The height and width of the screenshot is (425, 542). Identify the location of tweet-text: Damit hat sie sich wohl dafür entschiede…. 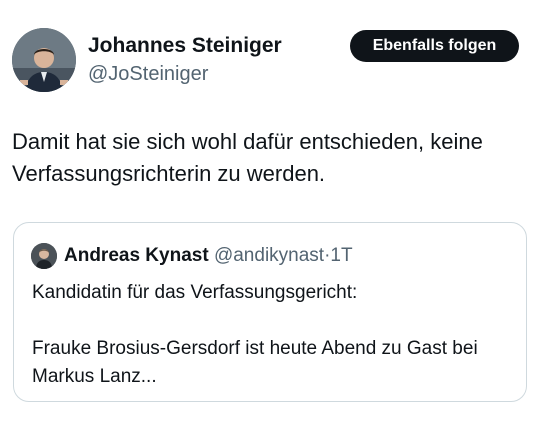
(247, 157).